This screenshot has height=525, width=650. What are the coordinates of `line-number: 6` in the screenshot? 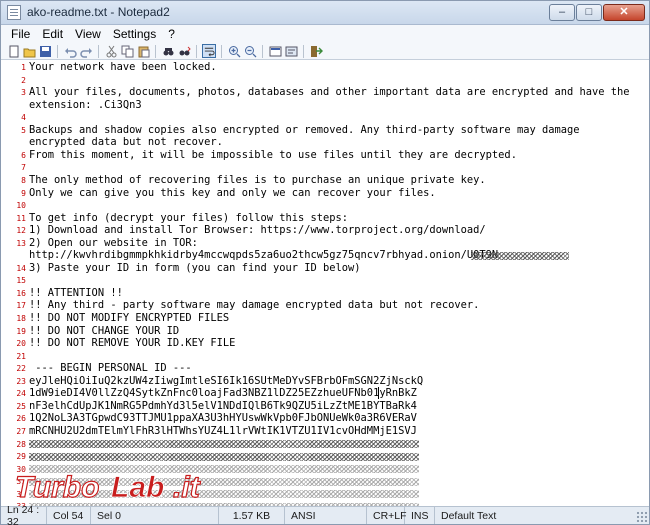 It's located at (23, 155).